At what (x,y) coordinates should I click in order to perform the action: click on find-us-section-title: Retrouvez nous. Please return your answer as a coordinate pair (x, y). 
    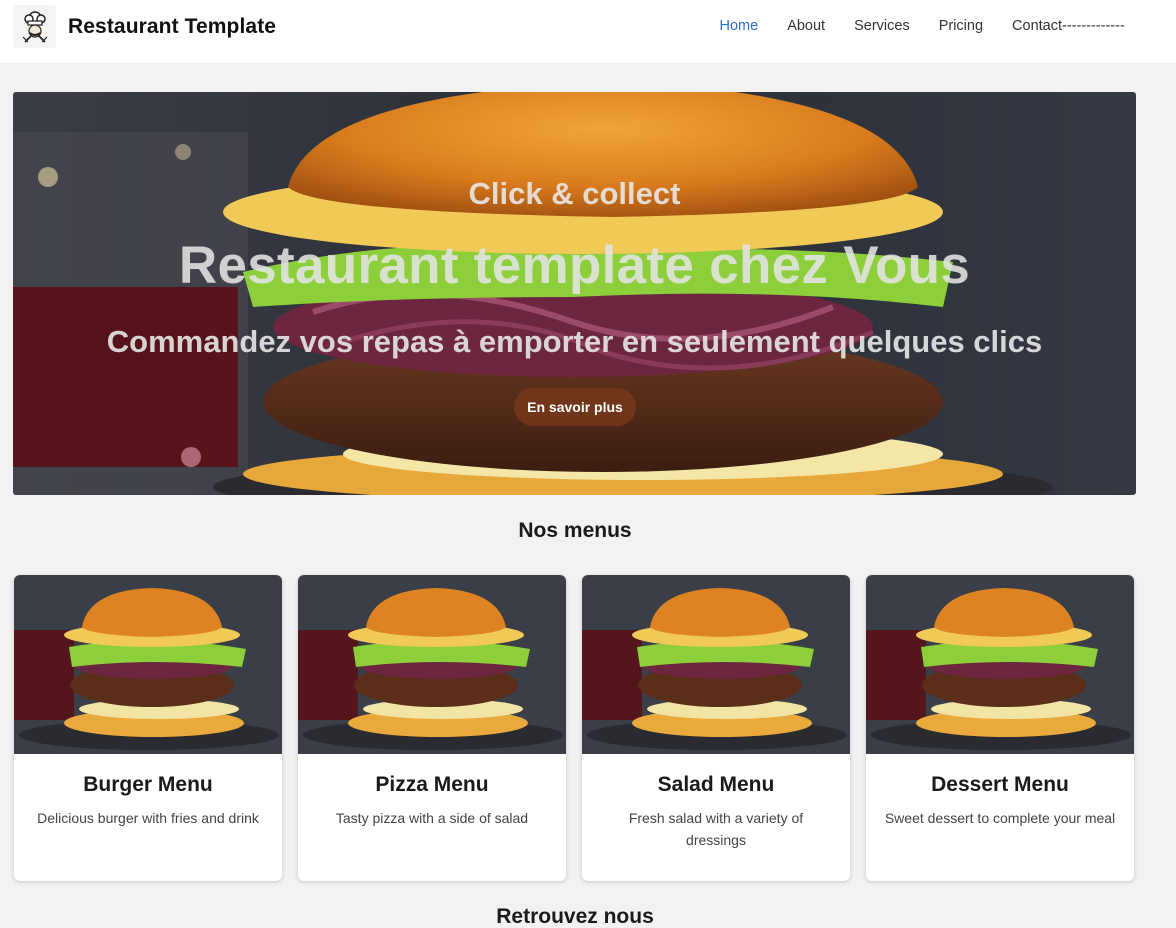
    Looking at the image, I should click on (575, 916).